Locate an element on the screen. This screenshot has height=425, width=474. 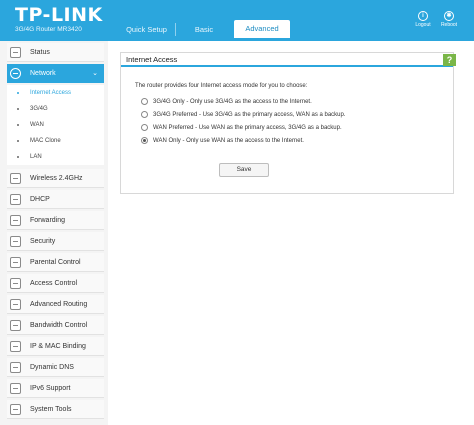
reboot-label: Reboot is located at coordinates (449, 25).